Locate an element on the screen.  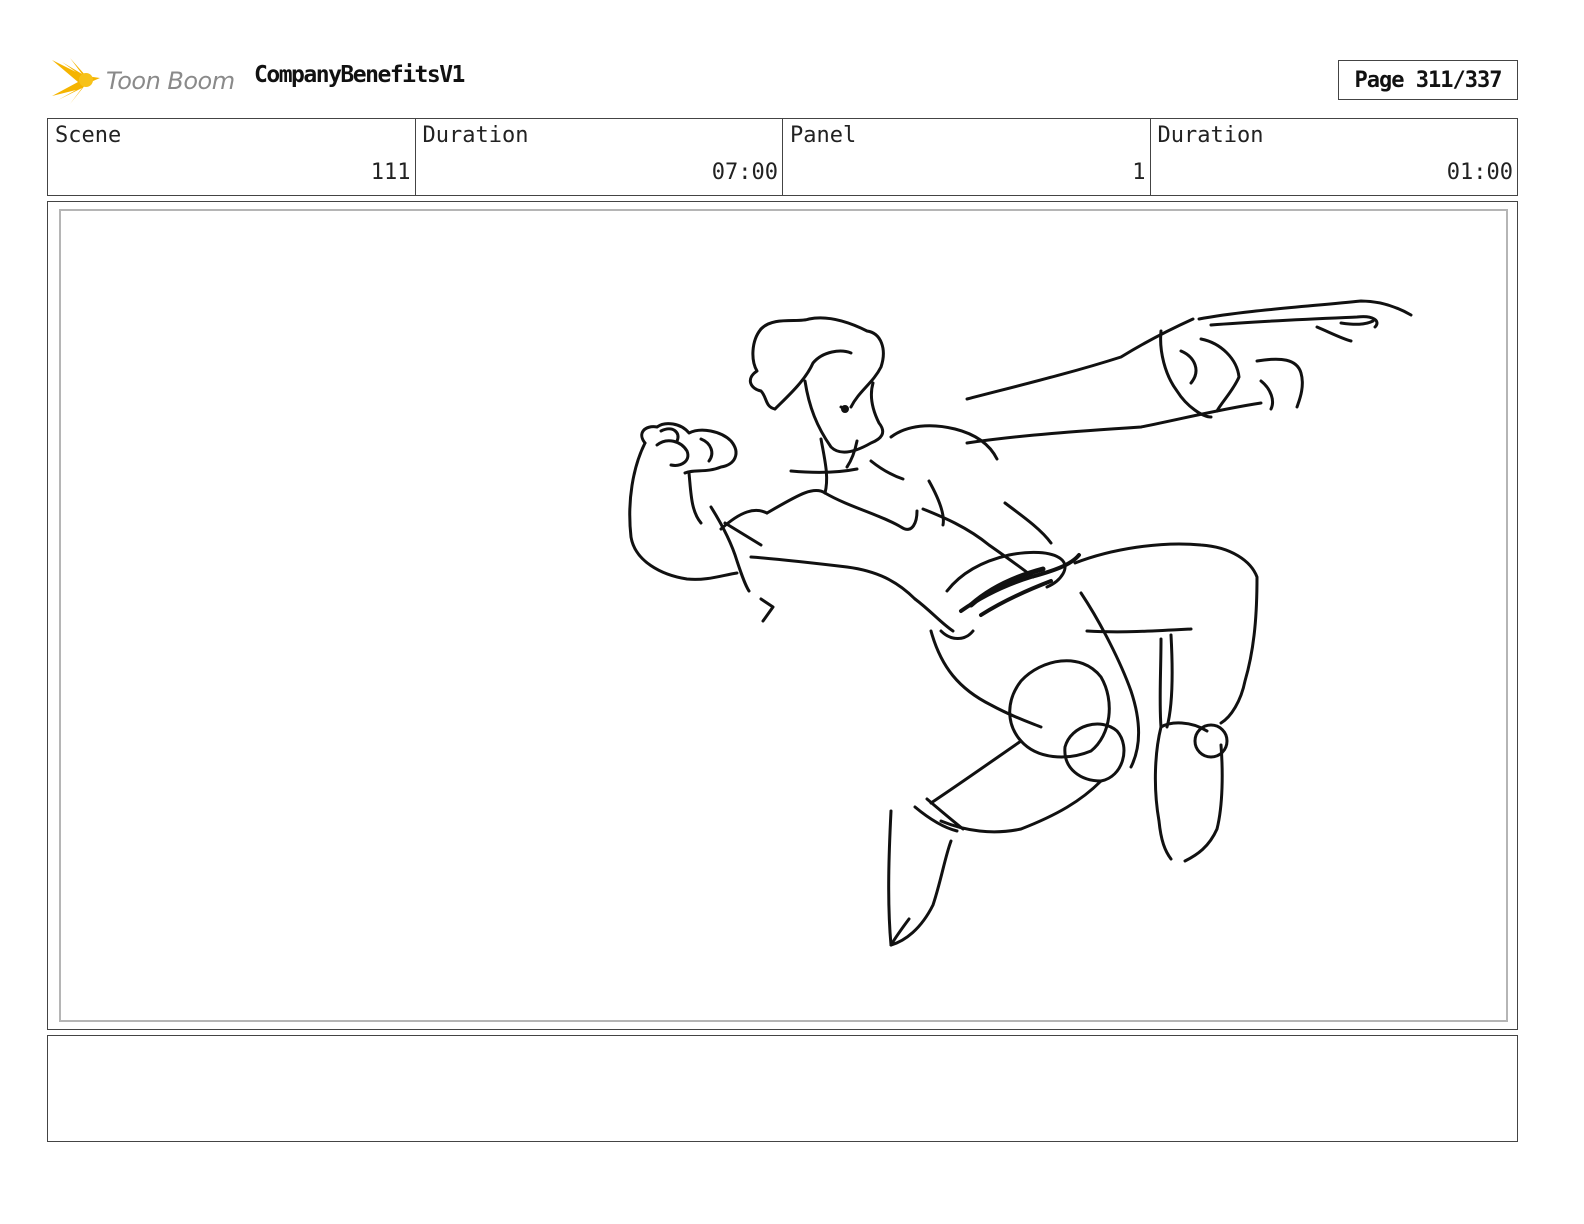
scene-duration-label: Duration is located at coordinates (475, 135).